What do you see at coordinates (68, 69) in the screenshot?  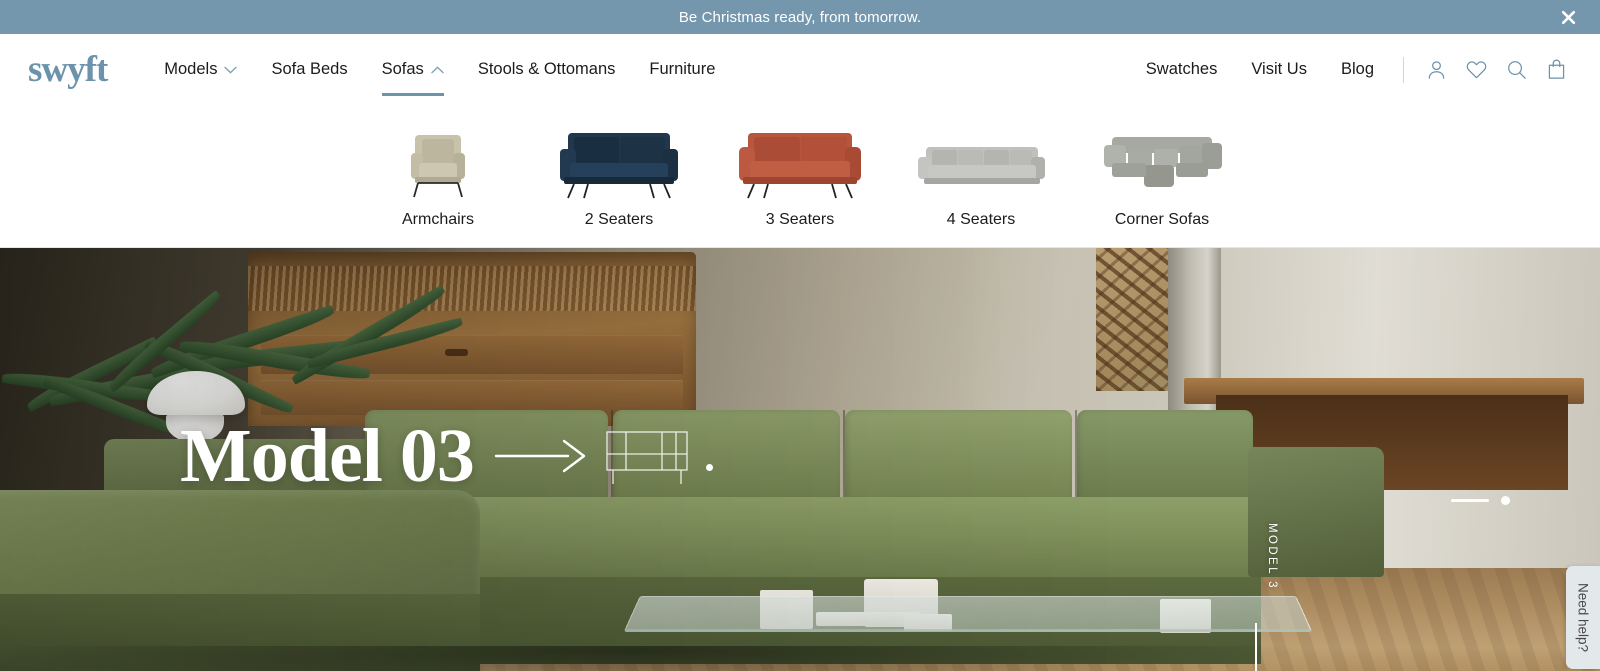 I see `logo: swyft` at bounding box center [68, 69].